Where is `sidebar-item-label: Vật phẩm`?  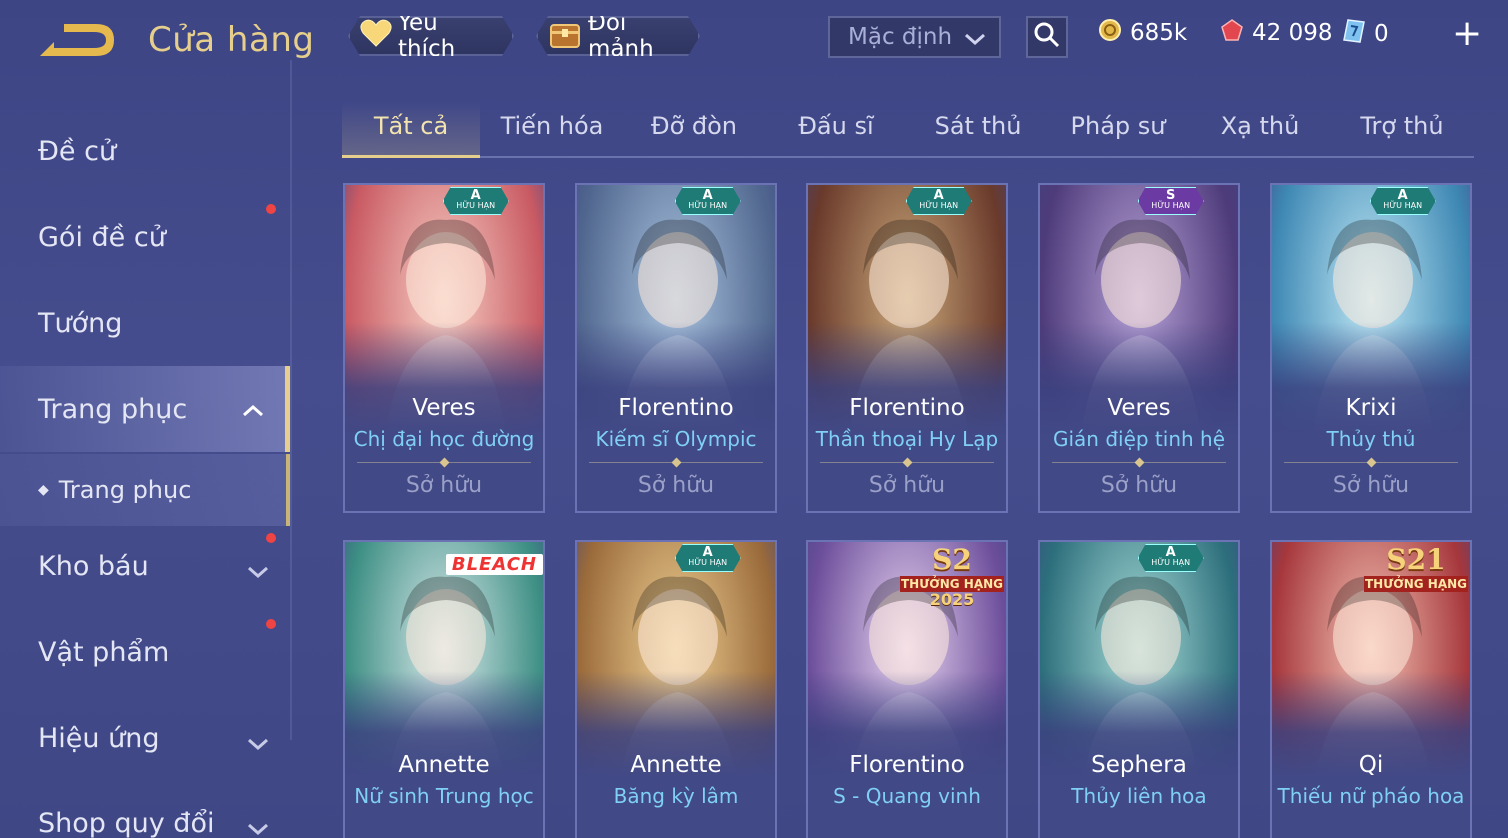 sidebar-item-label: Vật phẩm is located at coordinates (104, 652).